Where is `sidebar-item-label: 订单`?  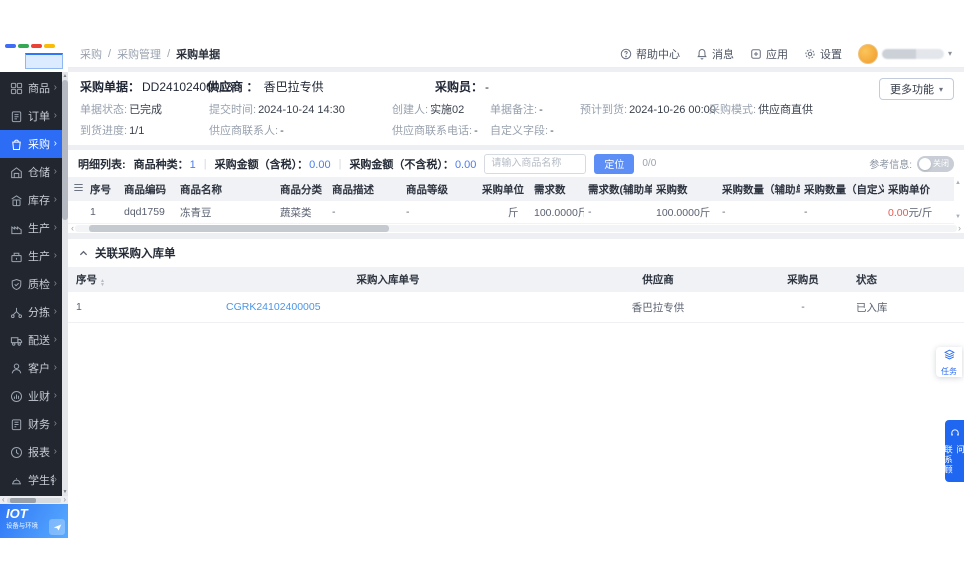 sidebar-item-label: 订单 is located at coordinates (39, 117).